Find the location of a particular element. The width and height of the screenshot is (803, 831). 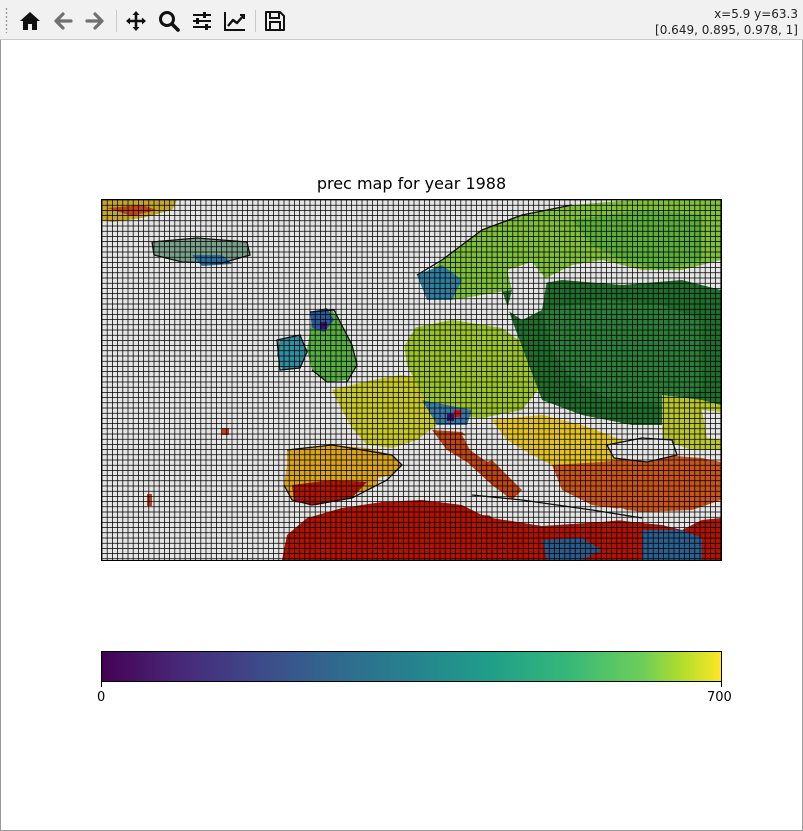

zoom-button is located at coordinates (169, 21).